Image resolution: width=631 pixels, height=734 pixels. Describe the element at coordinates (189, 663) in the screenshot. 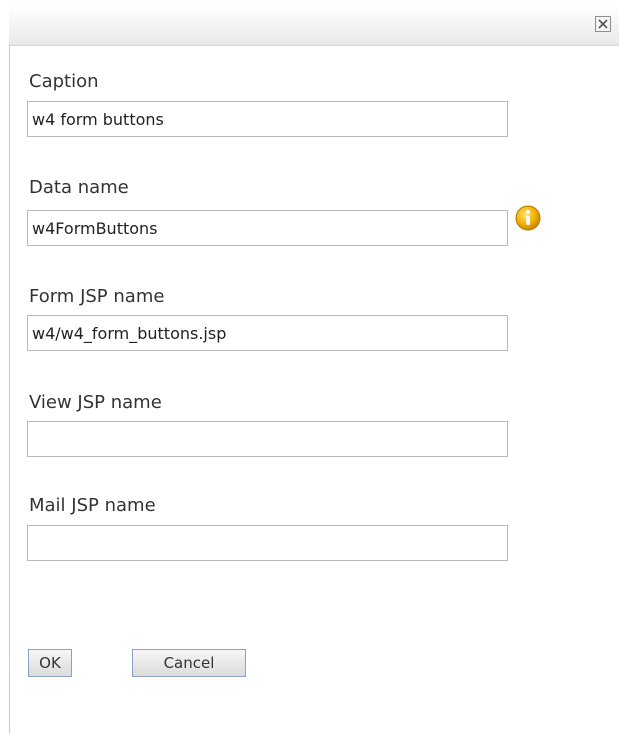

I see `cancel-button: Cancel` at that location.